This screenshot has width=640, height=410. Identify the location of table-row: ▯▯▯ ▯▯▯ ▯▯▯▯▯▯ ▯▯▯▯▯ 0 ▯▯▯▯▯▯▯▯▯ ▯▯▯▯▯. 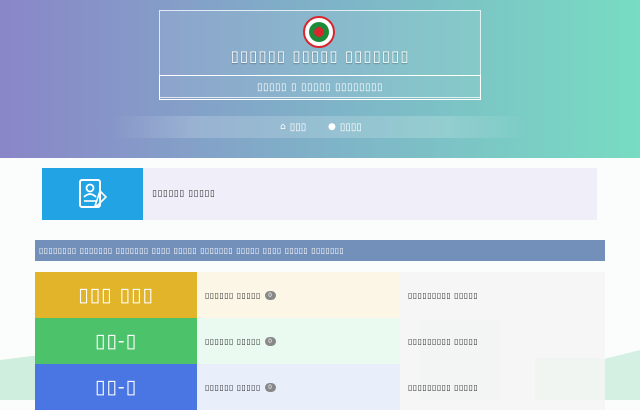
(320, 295).